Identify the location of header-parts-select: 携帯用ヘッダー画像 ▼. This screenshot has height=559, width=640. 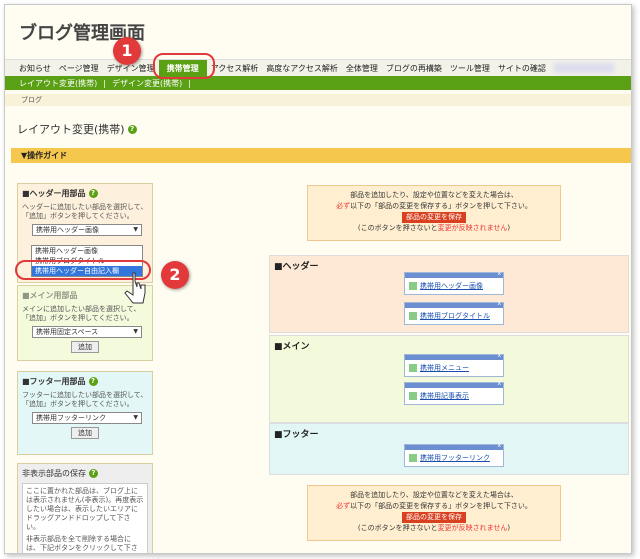
(87, 230).